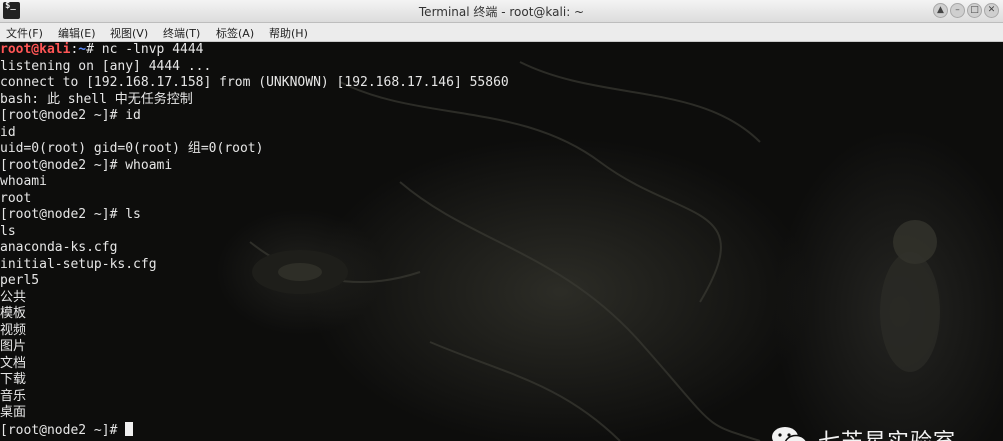 The width and height of the screenshot is (1003, 441). Describe the element at coordinates (13, 363) in the screenshot. I see `output-line: 文档` at that location.